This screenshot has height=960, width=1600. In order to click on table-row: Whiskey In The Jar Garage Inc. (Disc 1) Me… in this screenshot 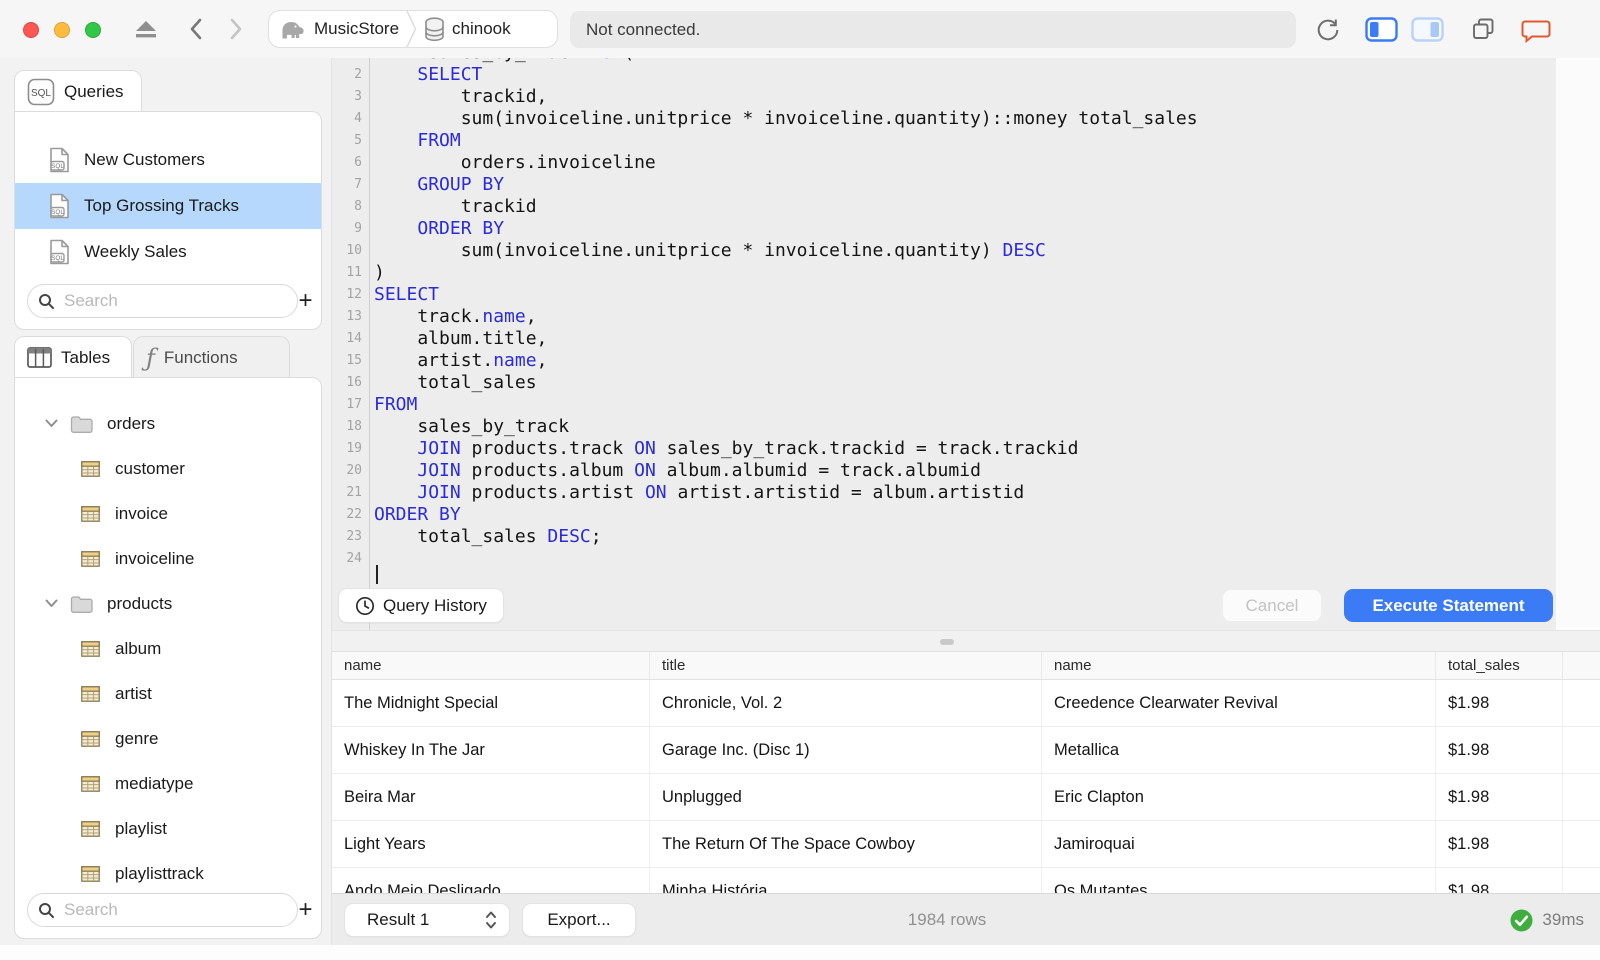, I will do `click(966, 750)`.